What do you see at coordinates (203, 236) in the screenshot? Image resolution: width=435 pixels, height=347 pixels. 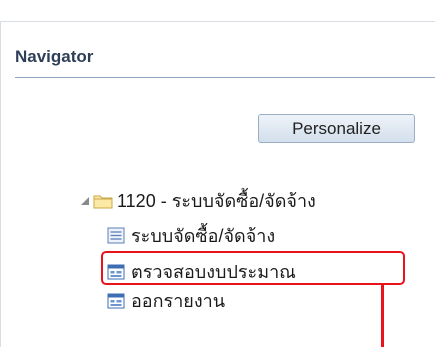 I see `tree-item-label: ระบบจัดซื้อ/จัดจ้าง` at bounding box center [203, 236].